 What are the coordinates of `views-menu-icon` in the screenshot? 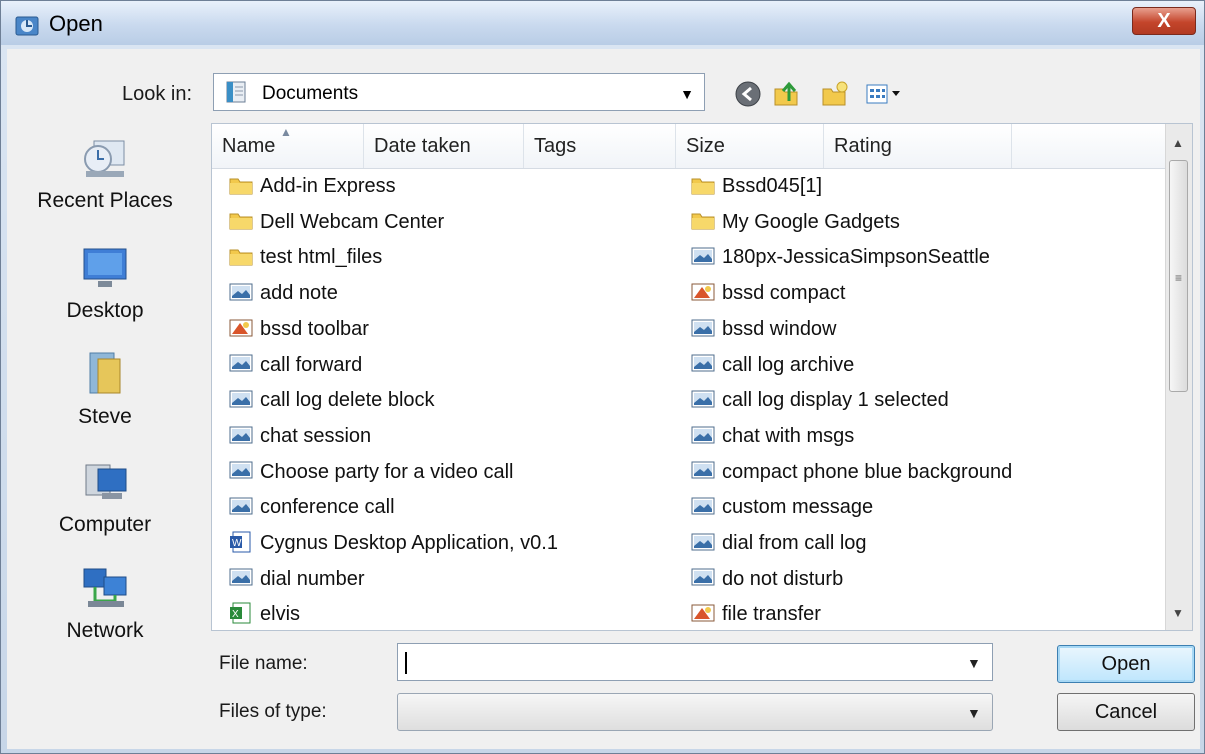 It's located at (887, 94).